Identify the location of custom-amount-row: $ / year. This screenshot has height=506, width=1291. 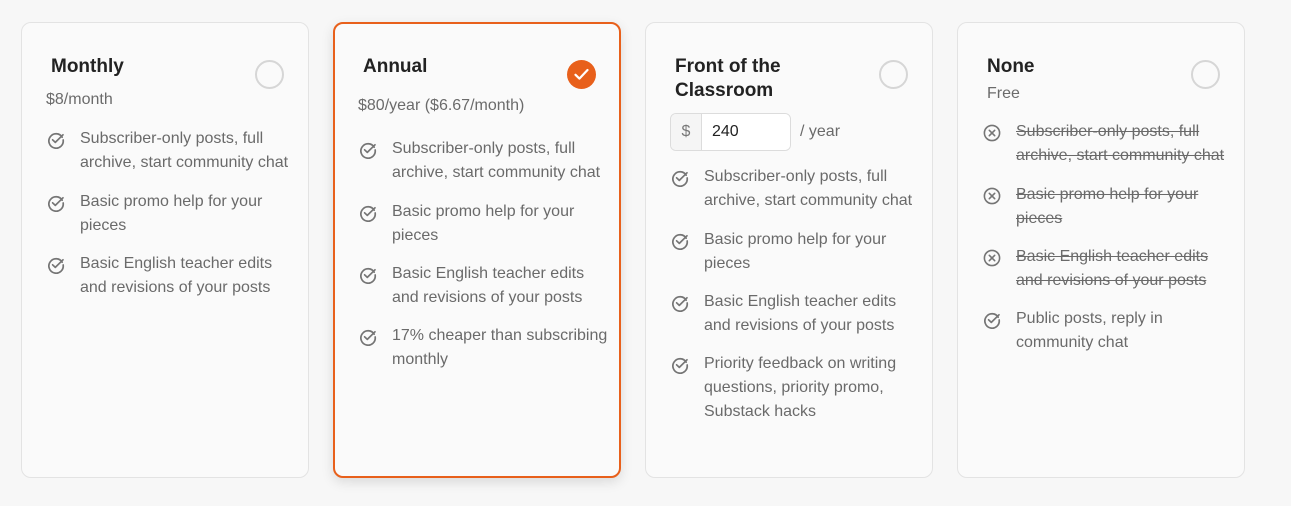
(755, 132).